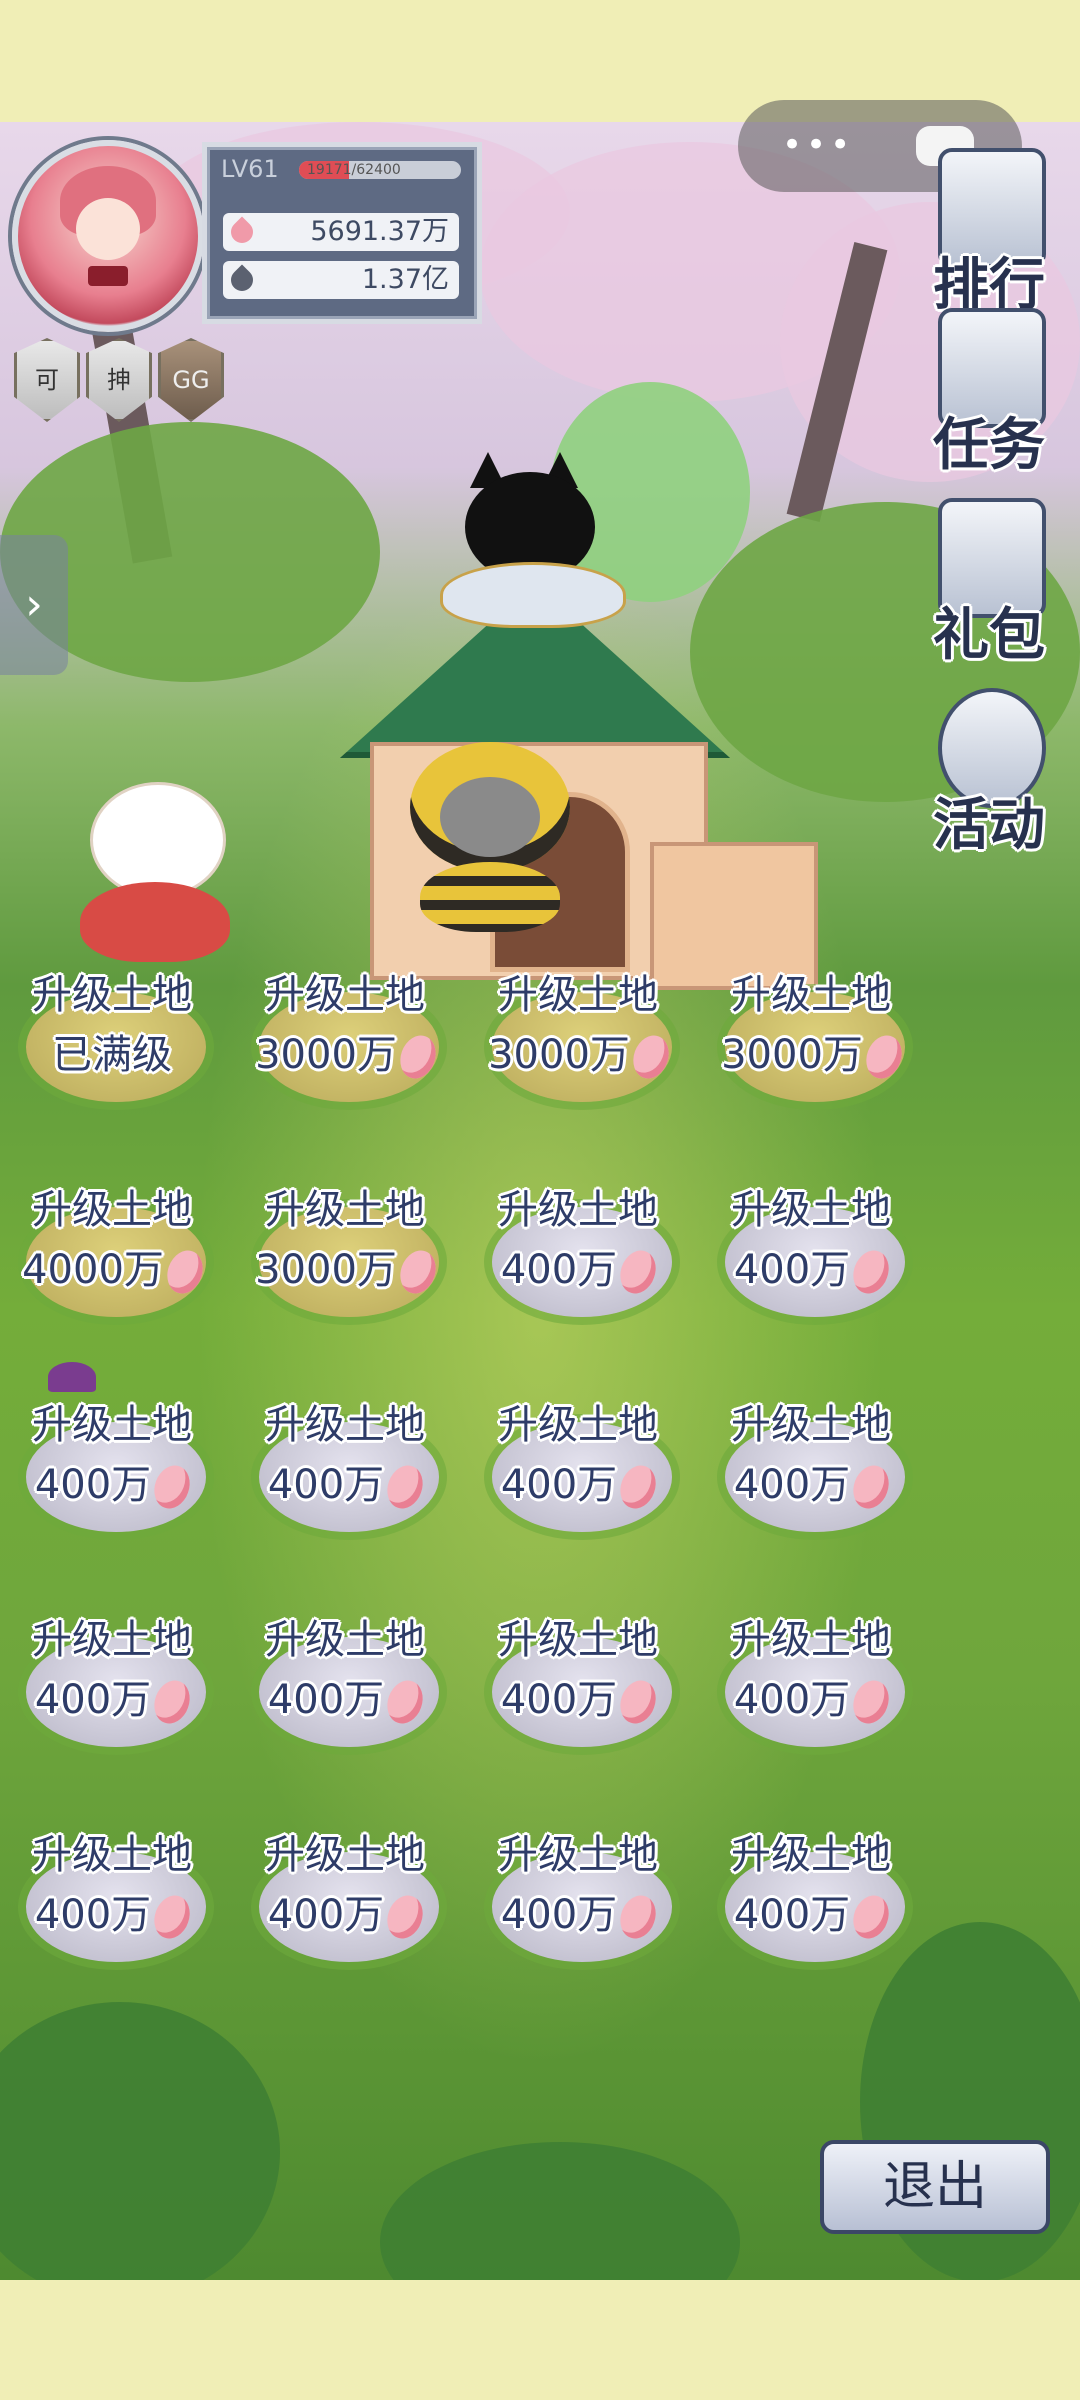 This screenshot has height=2400, width=1080. Describe the element at coordinates (989, 445) in the screenshot. I see `tasks-label: 任务` at that location.